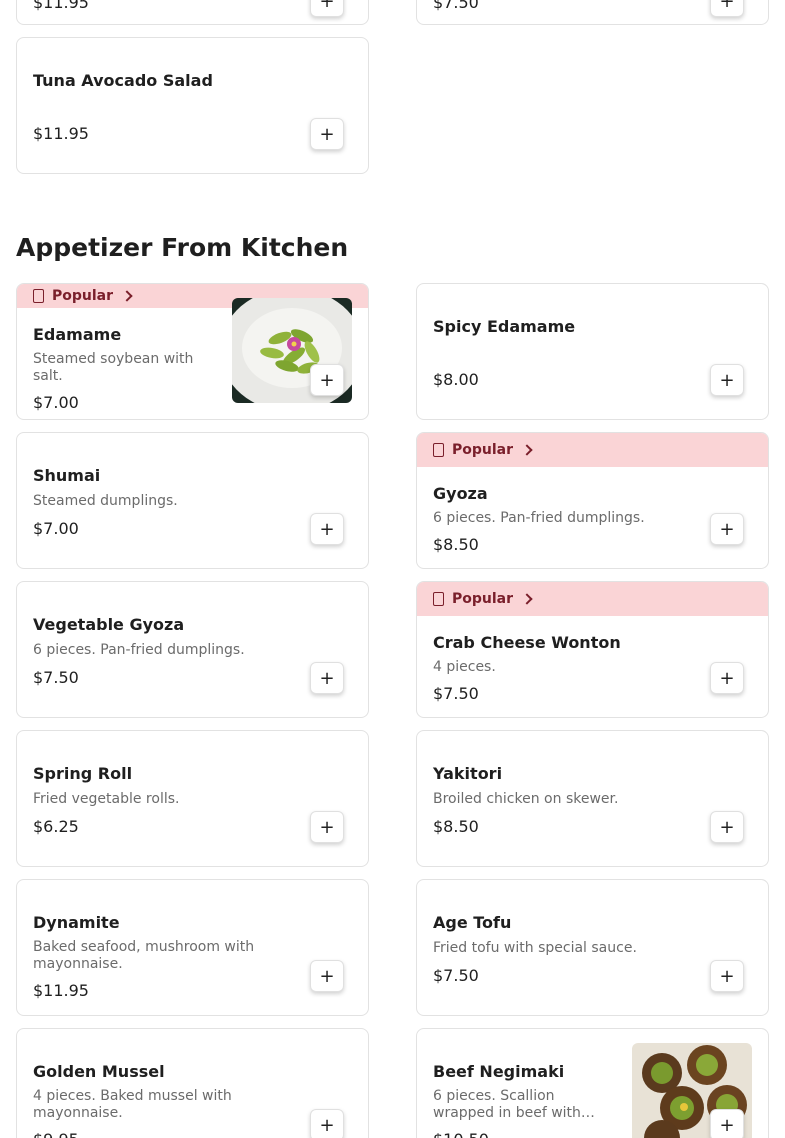 The height and width of the screenshot is (1138, 785). What do you see at coordinates (83, 773) in the screenshot?
I see `item-name: Spring Roll` at bounding box center [83, 773].